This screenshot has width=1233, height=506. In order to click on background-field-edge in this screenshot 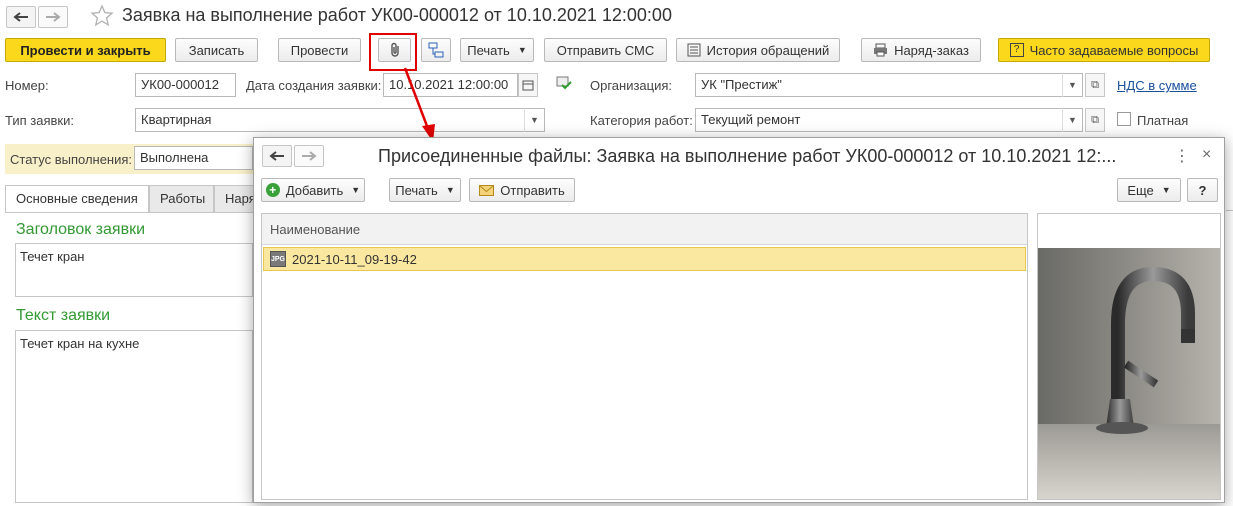, I will do `click(1229, 210)`.